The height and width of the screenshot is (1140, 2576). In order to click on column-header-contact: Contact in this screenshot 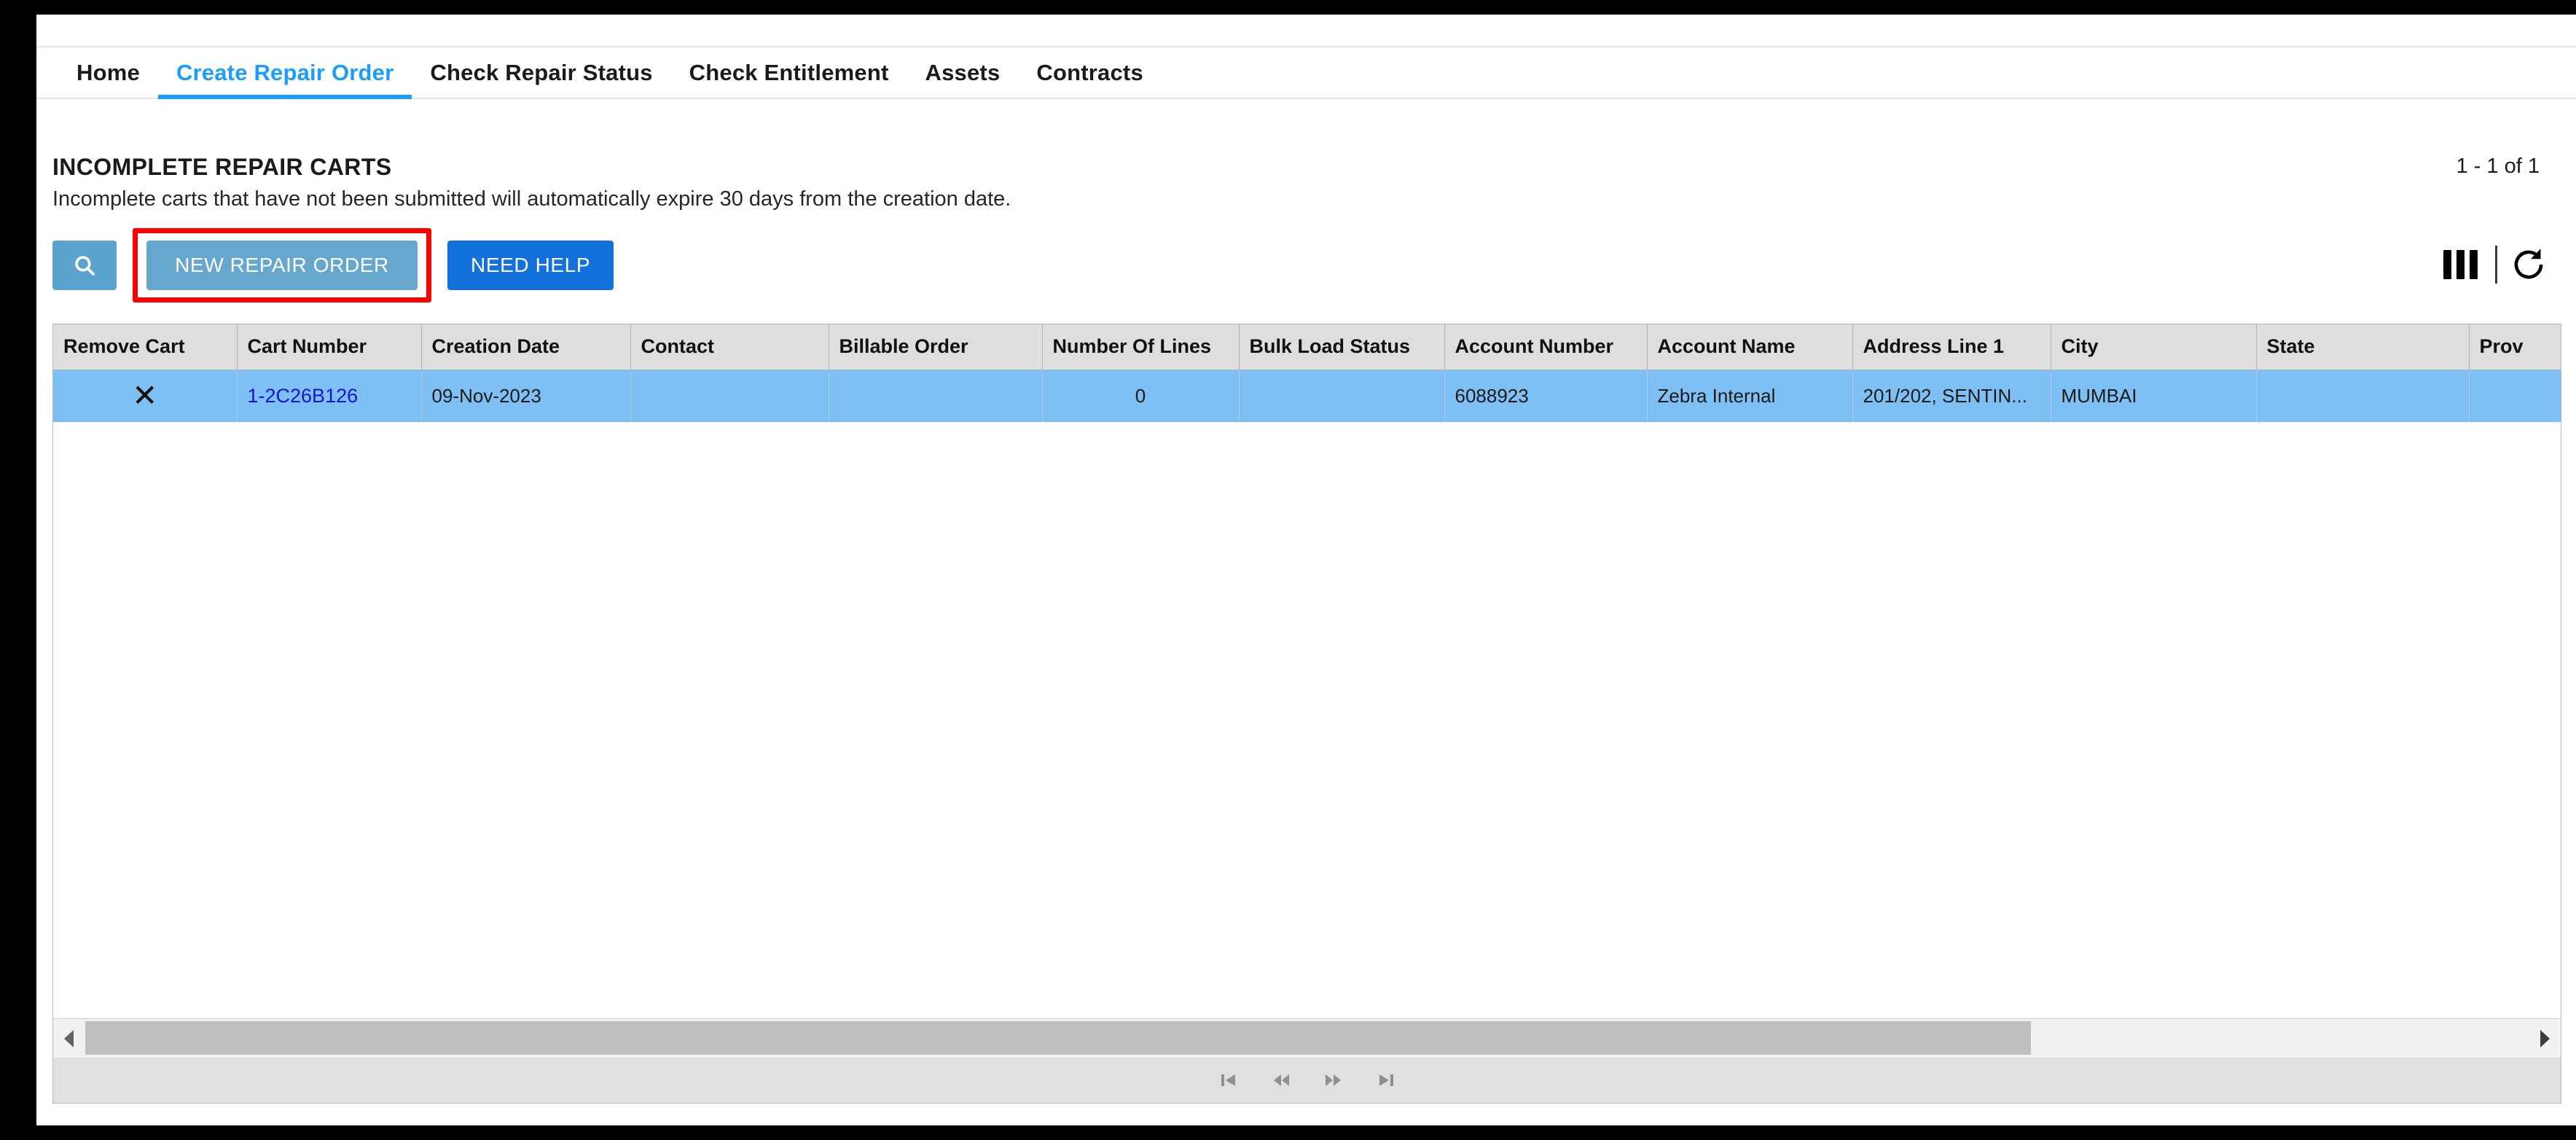, I will do `click(729, 347)`.